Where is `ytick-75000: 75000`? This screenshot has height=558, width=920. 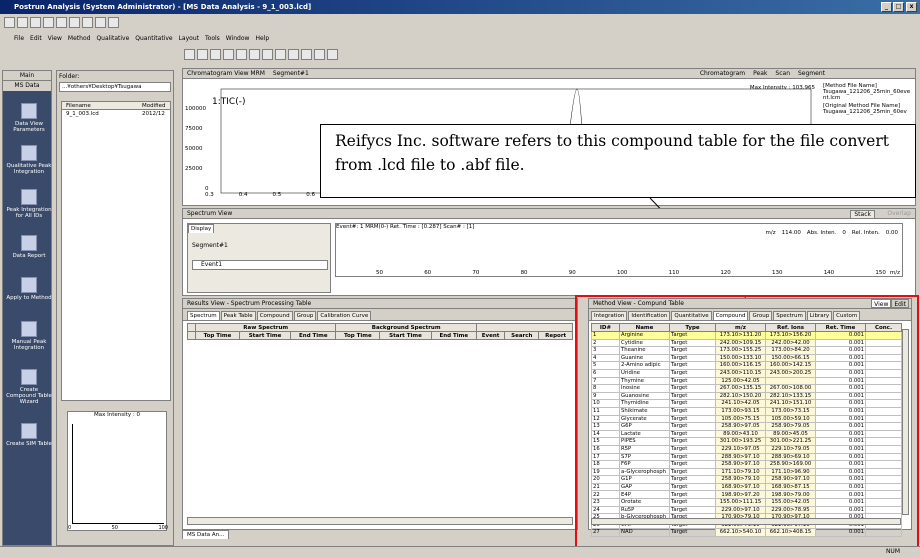 ytick-75000: 75000 is located at coordinates (194, 129).